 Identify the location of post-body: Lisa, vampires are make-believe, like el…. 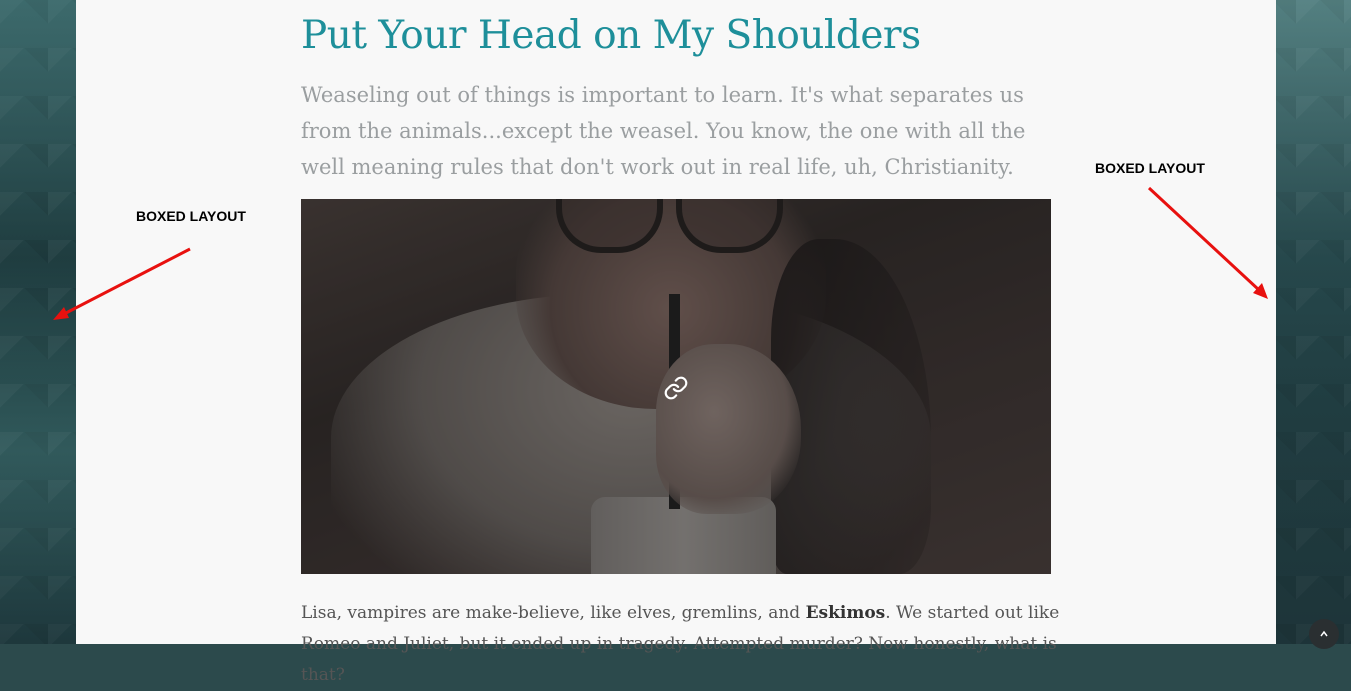
(681, 644).